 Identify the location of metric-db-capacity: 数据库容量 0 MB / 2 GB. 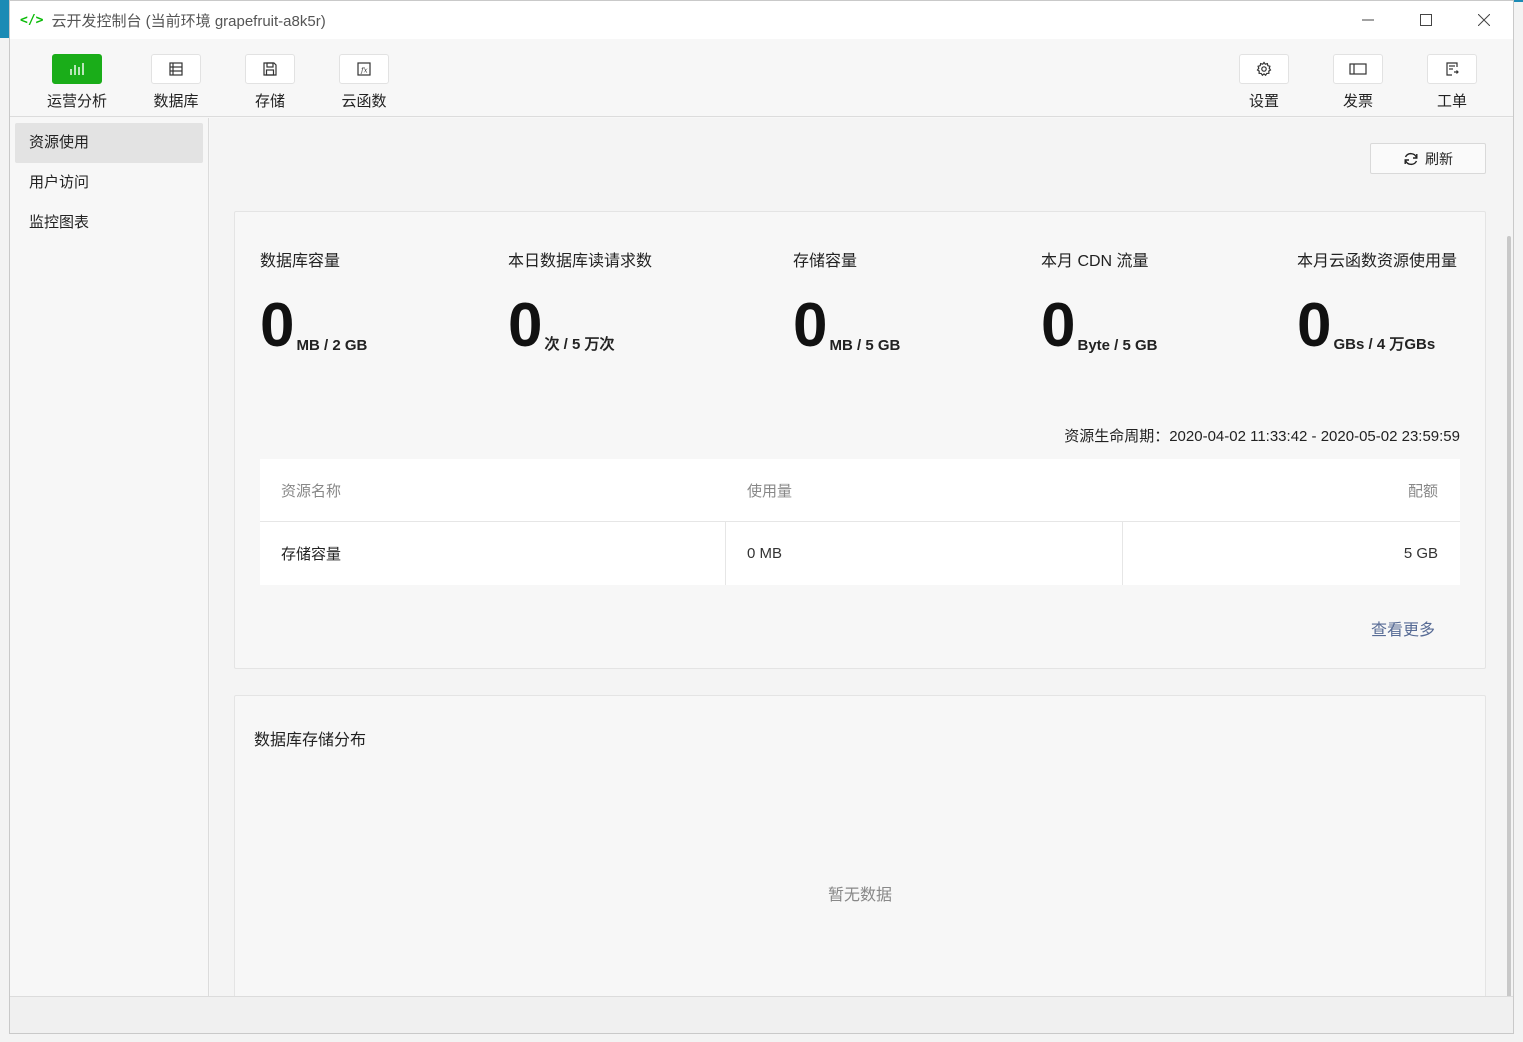
(313, 302).